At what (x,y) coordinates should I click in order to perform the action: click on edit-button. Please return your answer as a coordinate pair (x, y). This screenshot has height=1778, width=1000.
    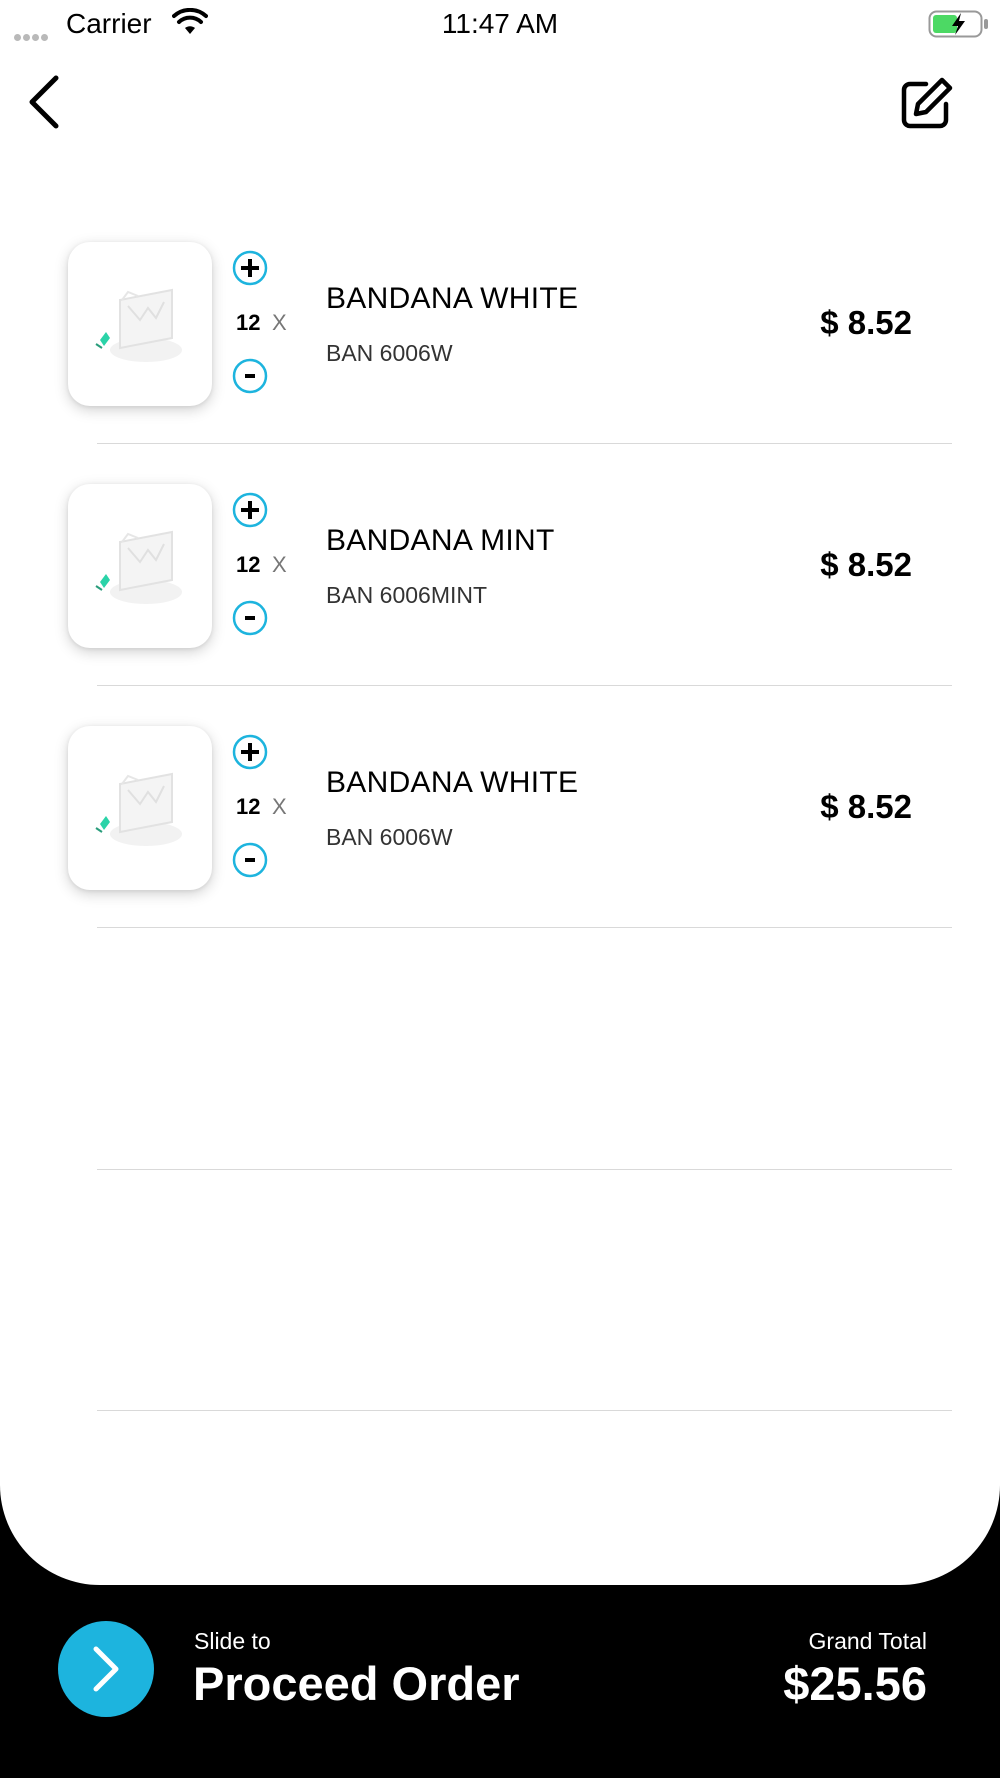
    Looking at the image, I should click on (927, 103).